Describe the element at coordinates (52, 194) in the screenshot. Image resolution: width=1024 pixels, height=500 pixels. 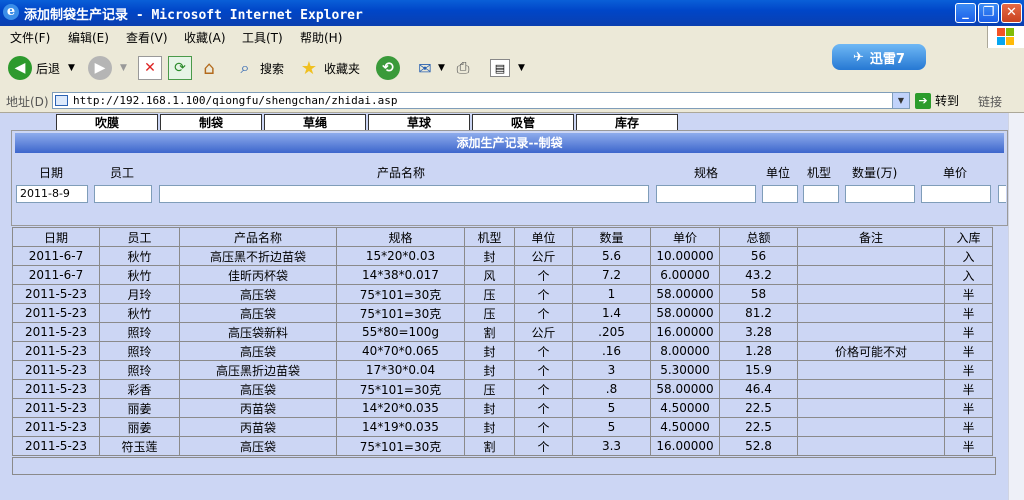
I see `date-input: 2011-8-9` at that location.